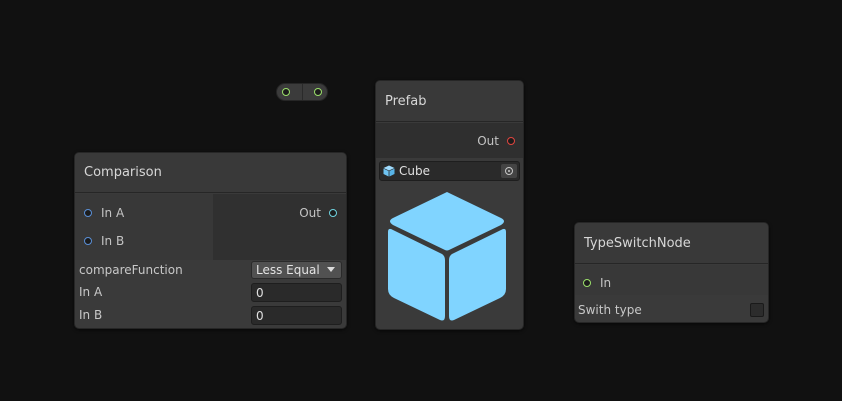  Describe the element at coordinates (757, 310) in the screenshot. I see `swith-type-checkbox` at that location.